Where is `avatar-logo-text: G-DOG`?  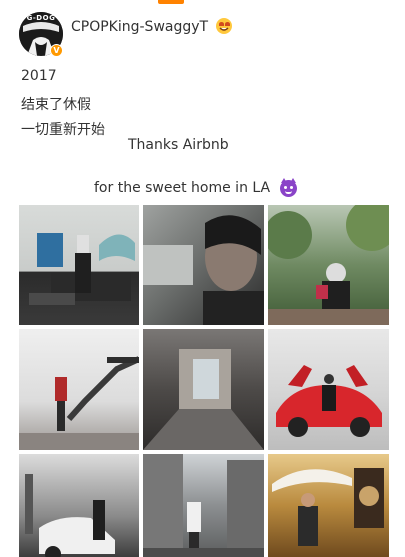 avatar-logo-text: G-DOG is located at coordinates (41, 18).